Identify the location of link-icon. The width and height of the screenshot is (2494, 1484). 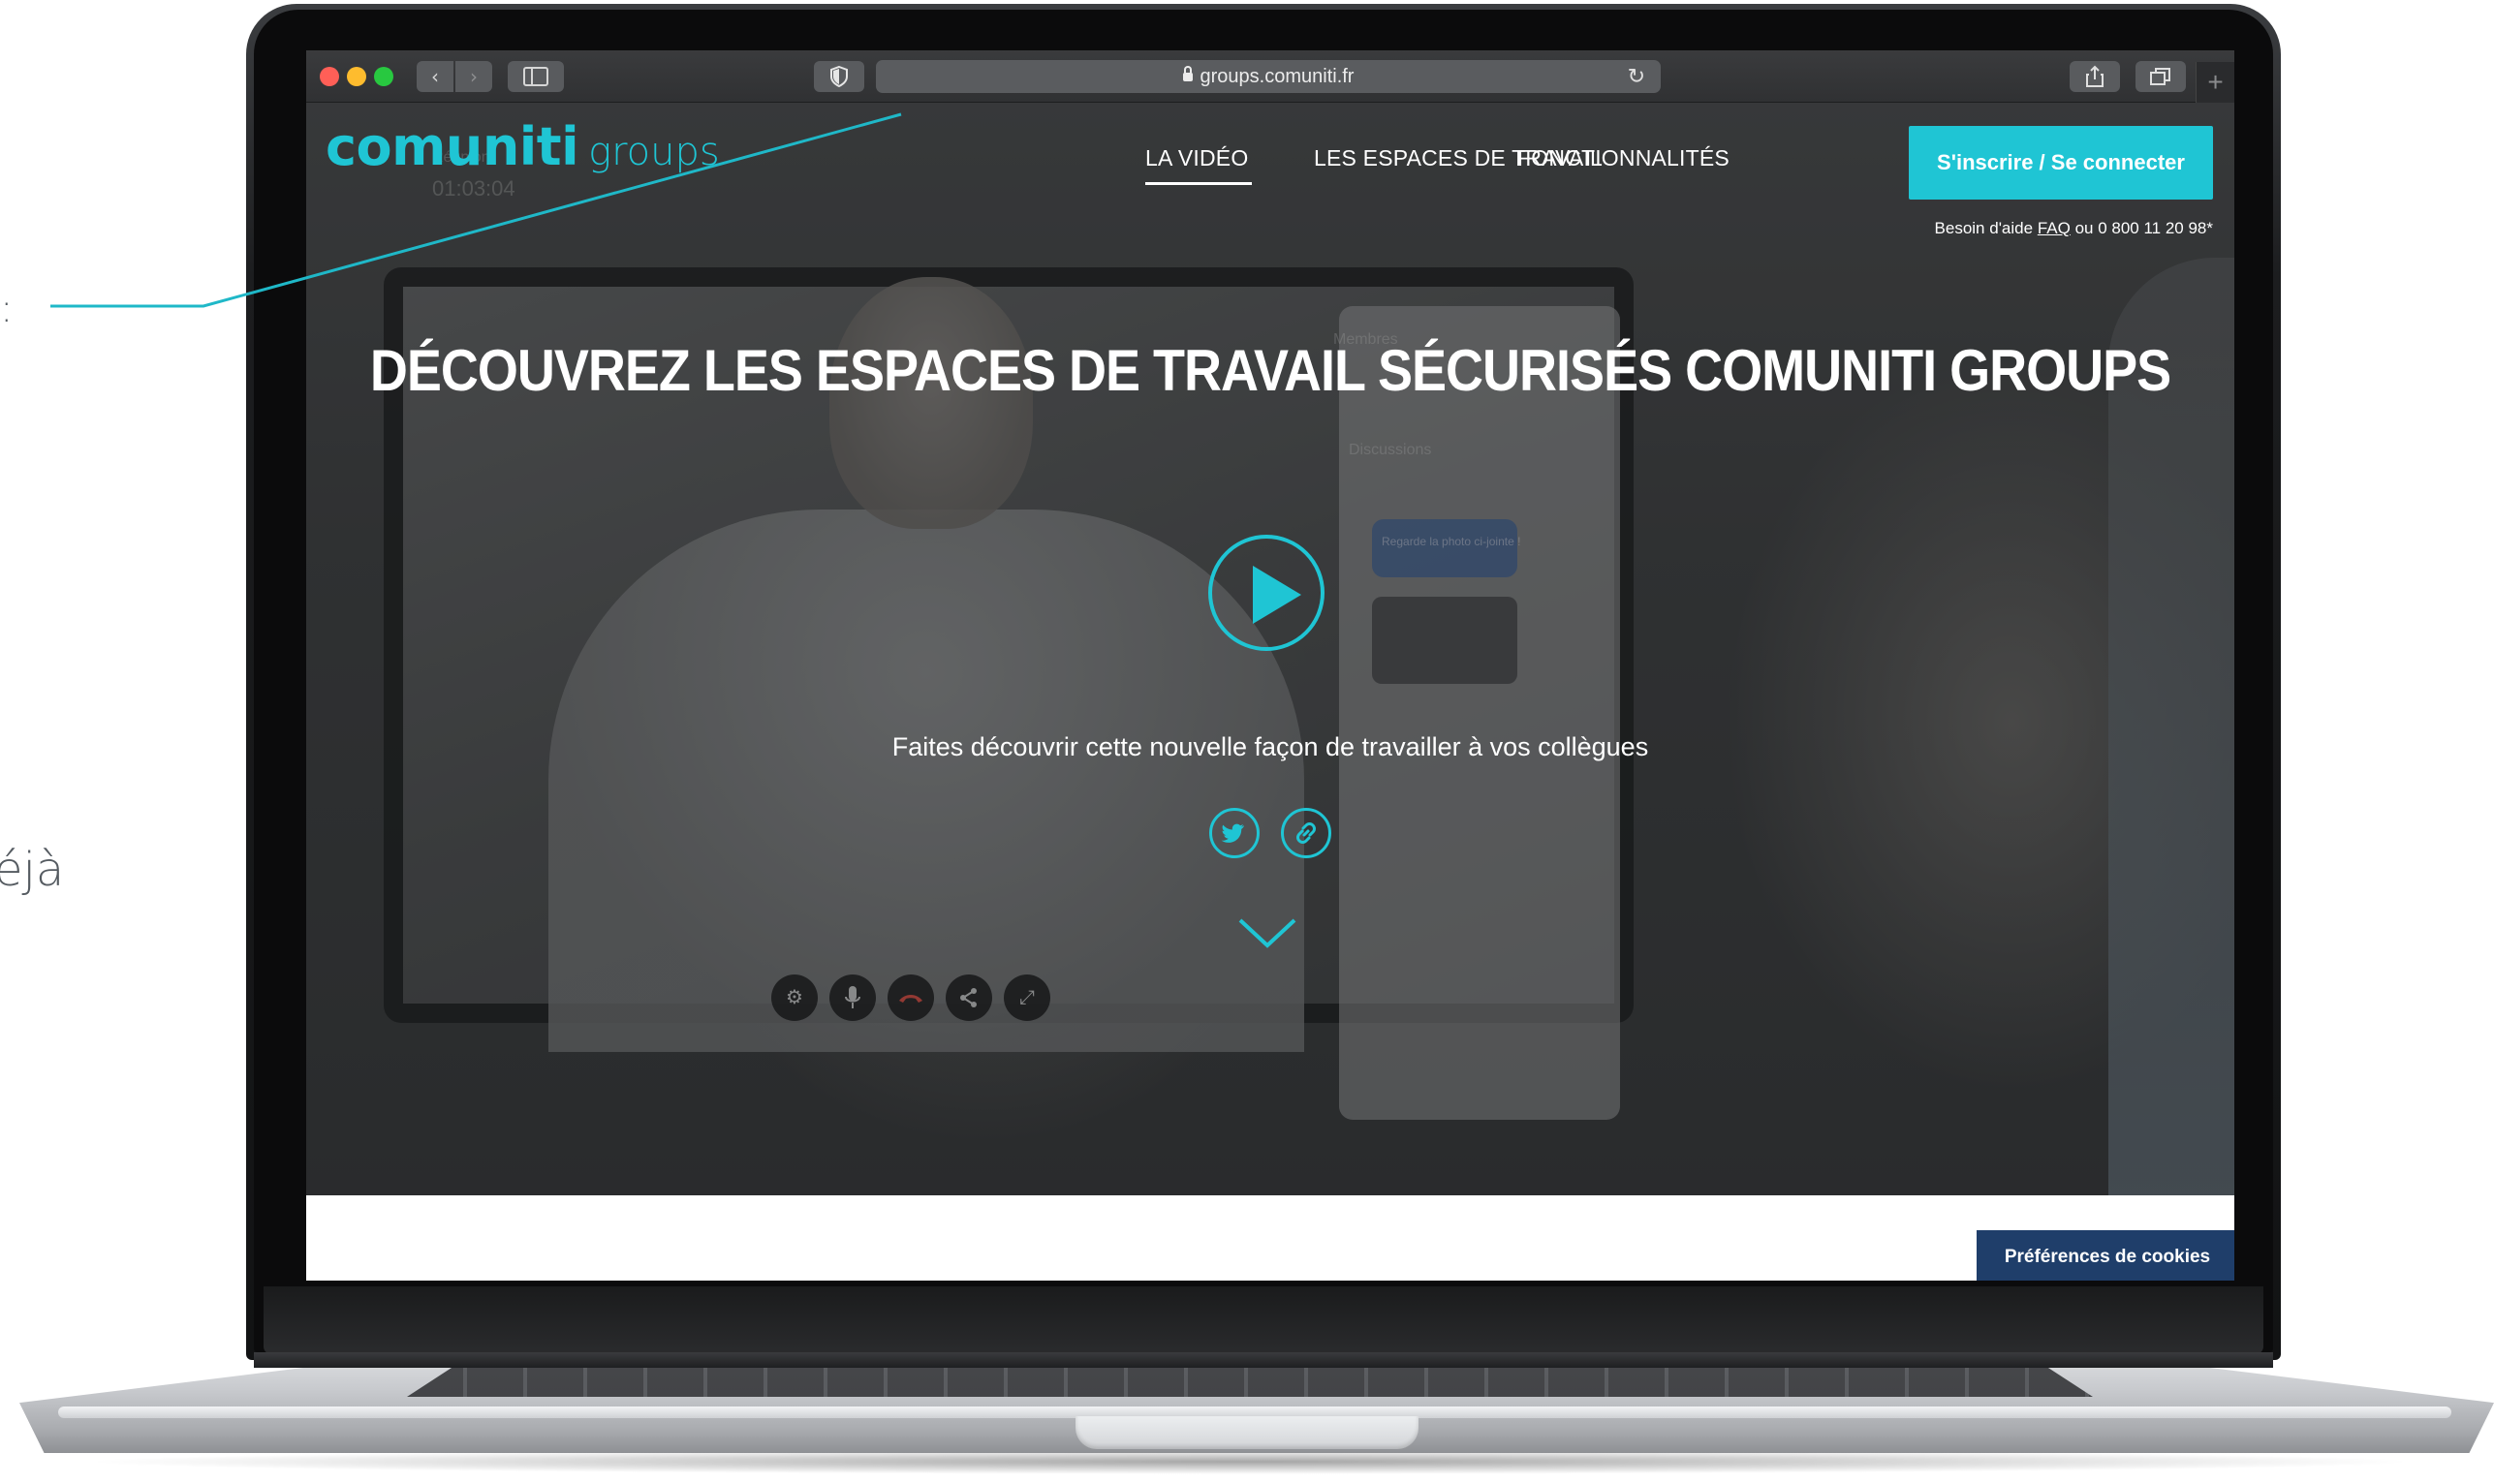
(1306, 833).